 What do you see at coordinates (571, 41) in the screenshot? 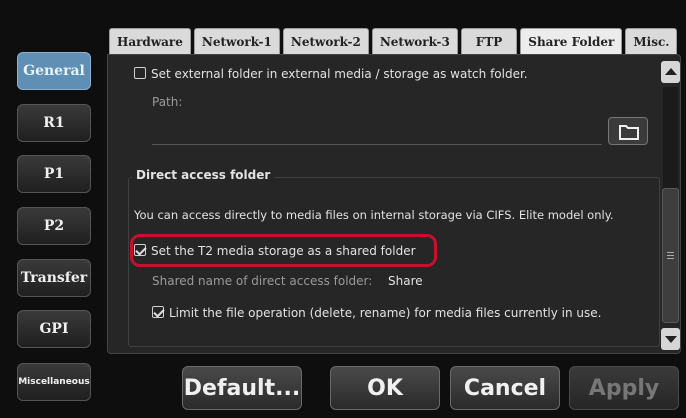
I see `tab-share-folder: Share Folder` at bounding box center [571, 41].